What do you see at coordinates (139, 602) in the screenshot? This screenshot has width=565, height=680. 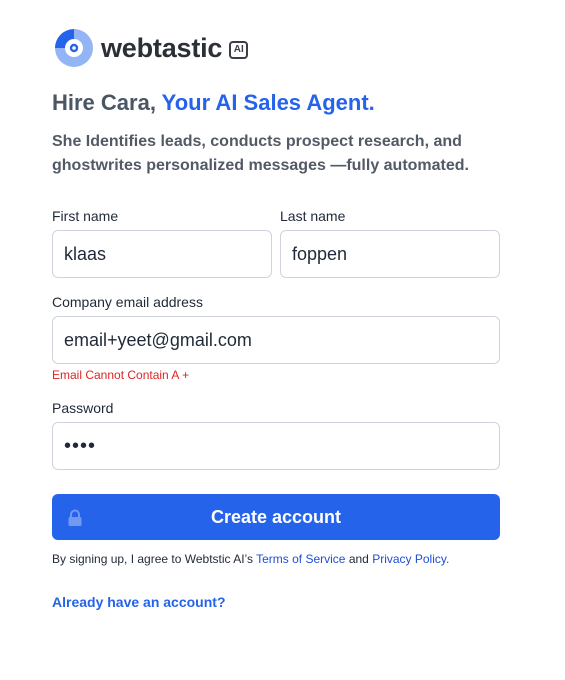 I see `already-have-account-link: Already have an account?` at bounding box center [139, 602].